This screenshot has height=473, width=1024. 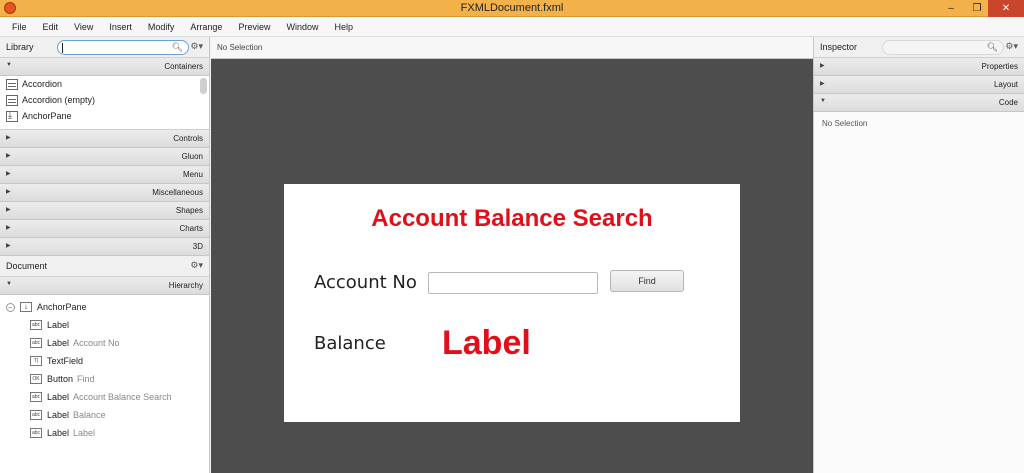 I want to click on section-label: 3D, so click(x=197, y=246).